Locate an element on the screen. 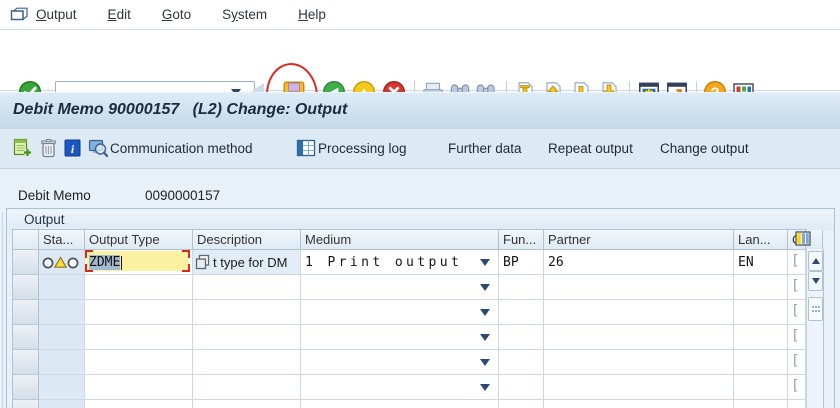 This screenshot has width=840, height=408. description-cell: t type for DM is located at coordinates (247, 262).